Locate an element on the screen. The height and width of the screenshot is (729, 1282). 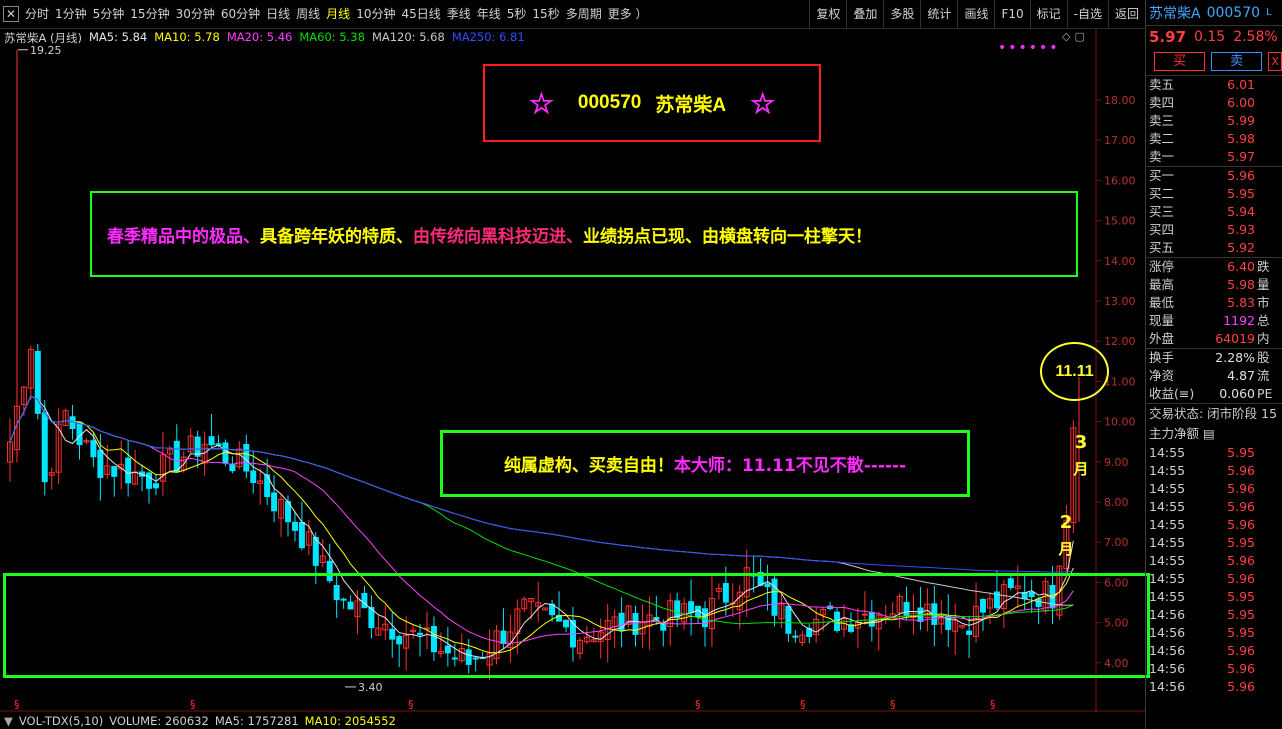
toolbar-action-button: 复权 is located at coordinates (827, 14).